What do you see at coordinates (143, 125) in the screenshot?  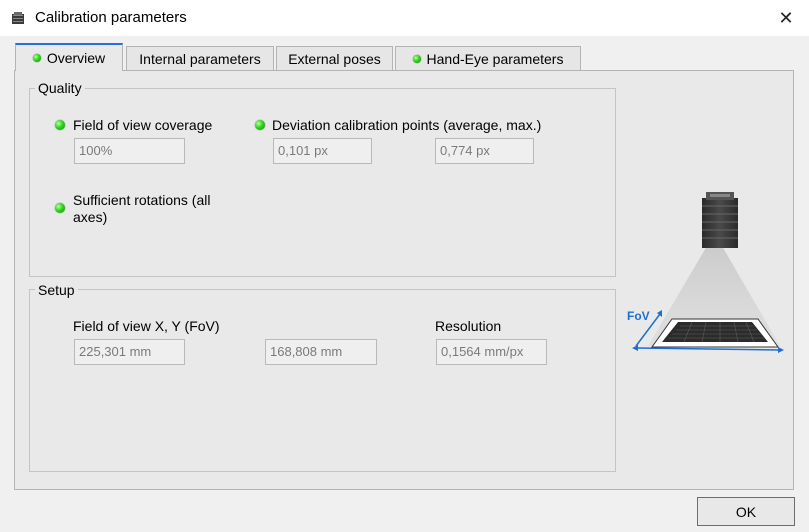 I see `fov-coverage-label: Field of view coverage` at bounding box center [143, 125].